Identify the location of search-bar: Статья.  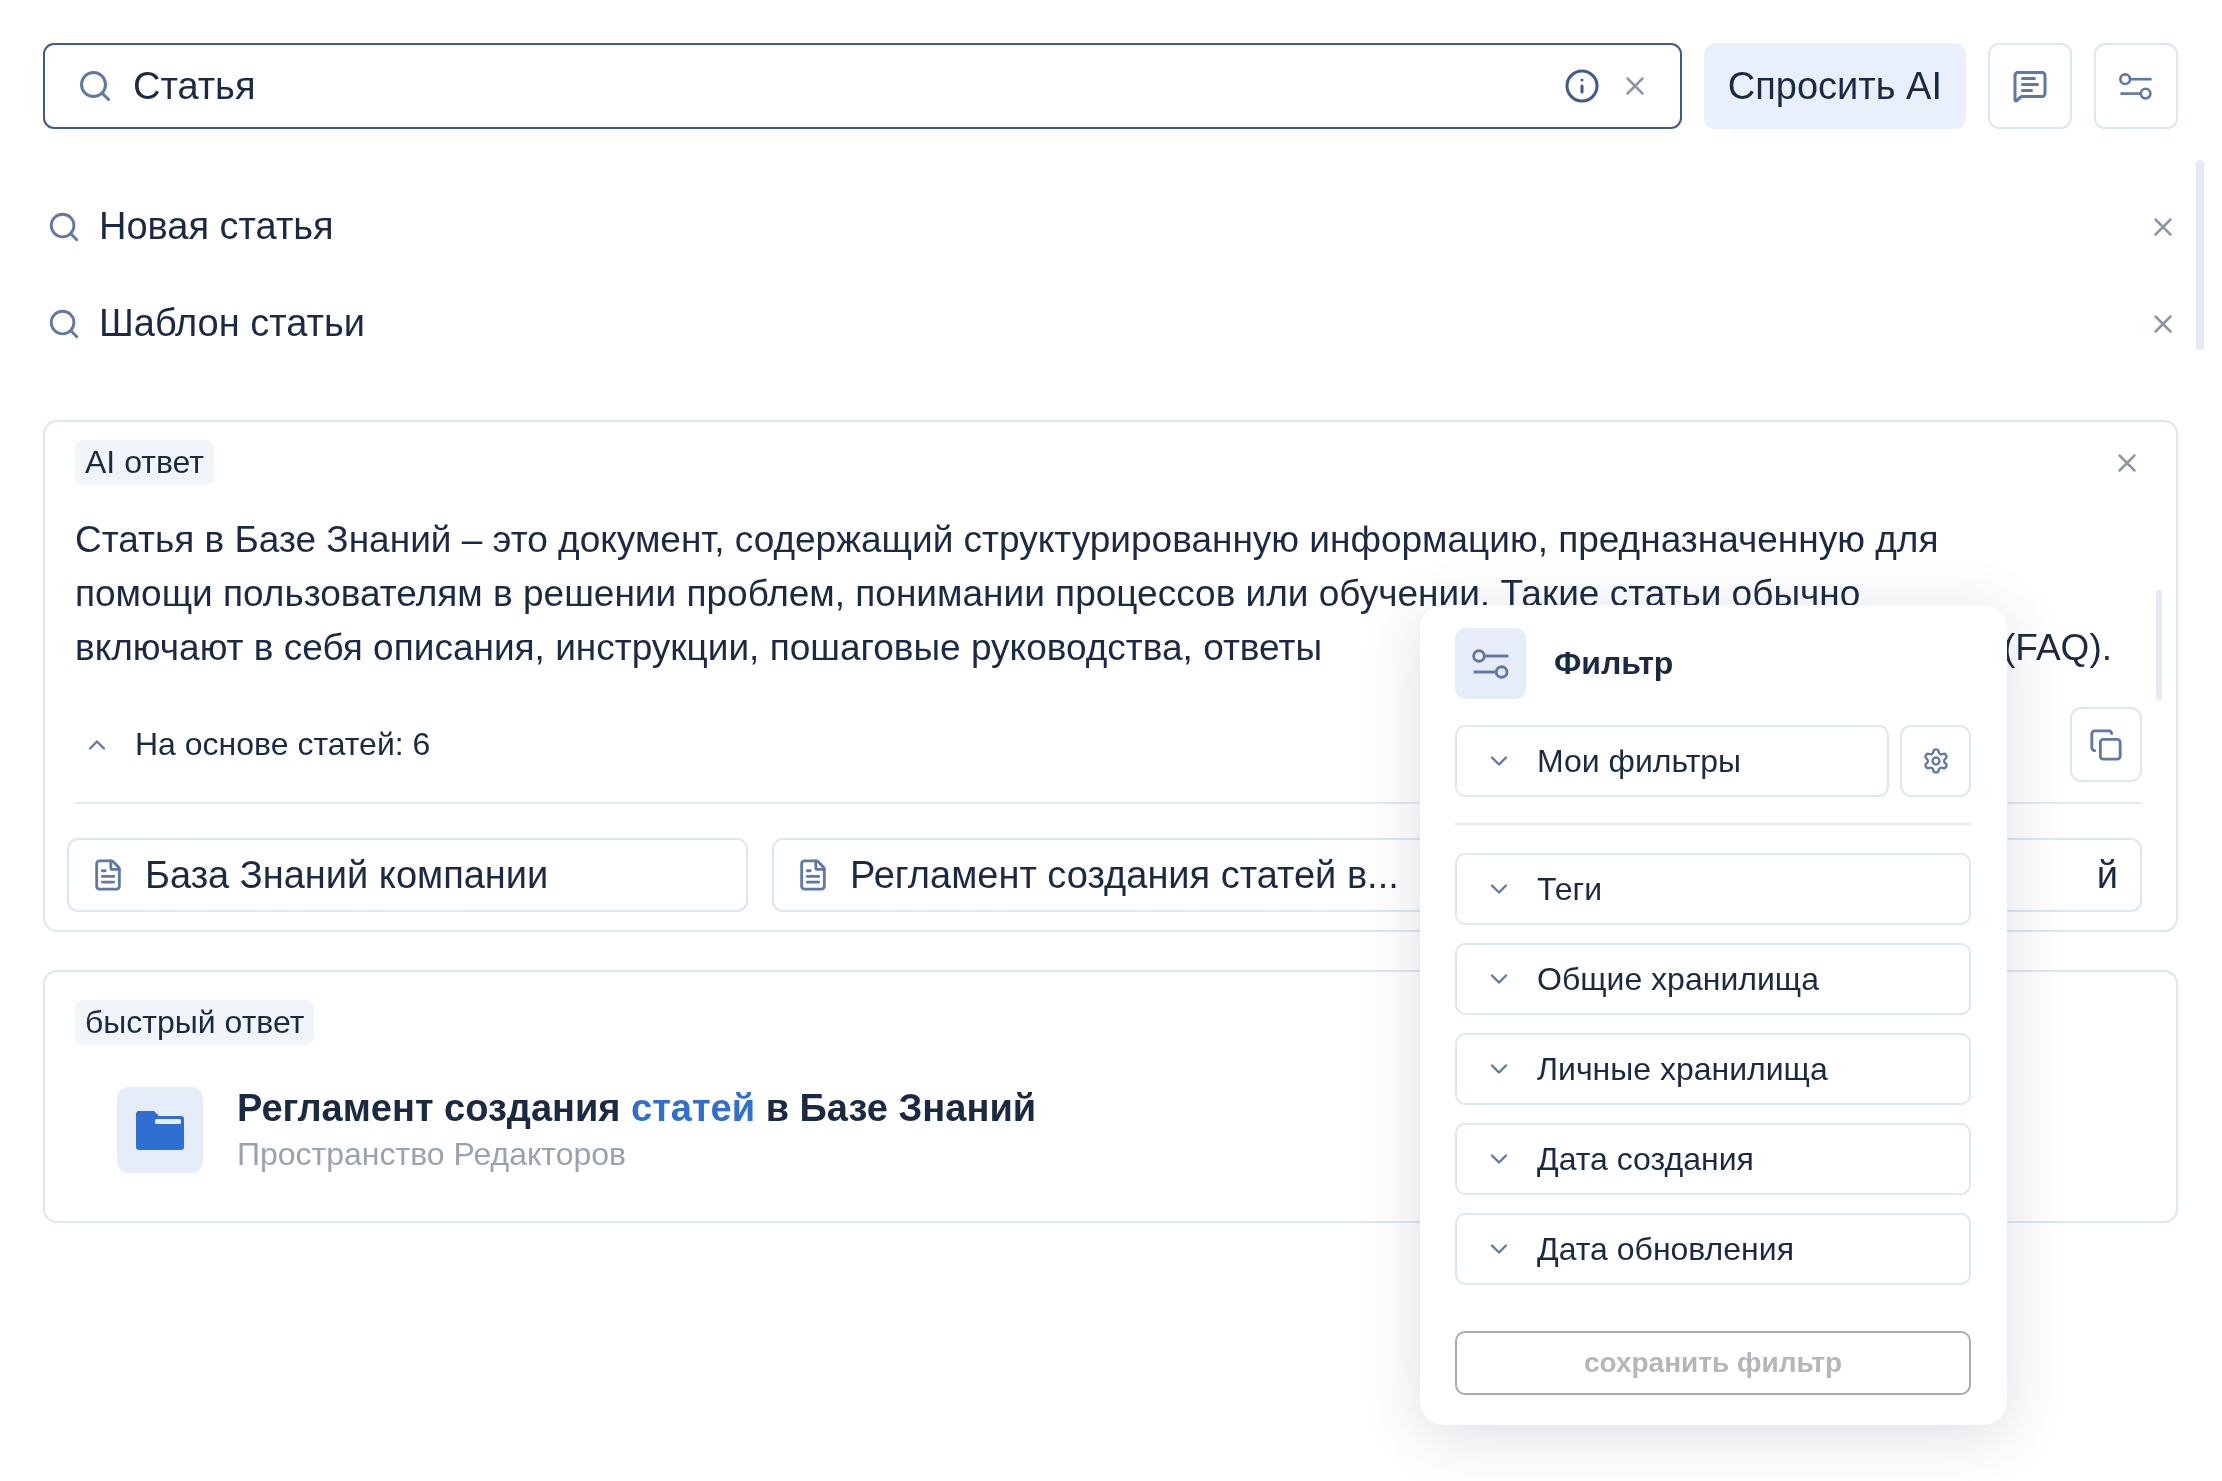
(862, 86).